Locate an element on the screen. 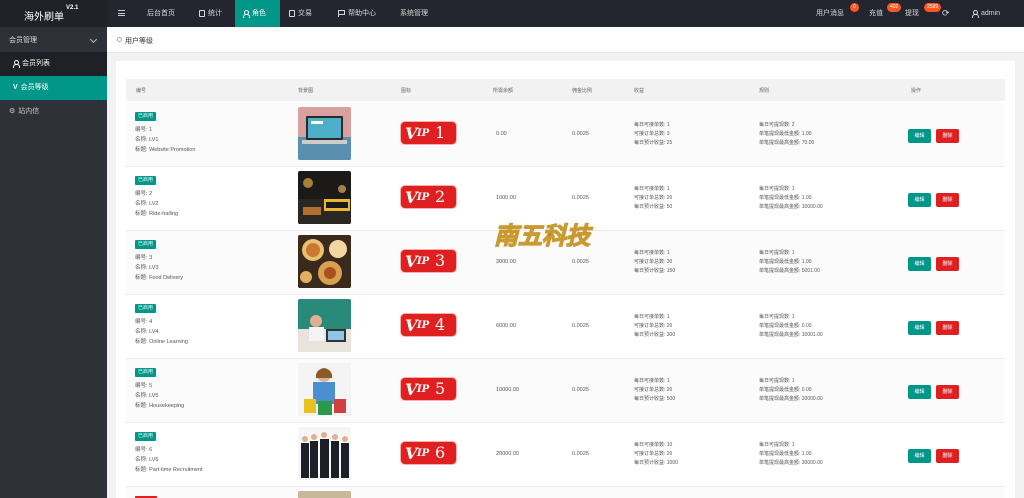  nav-system: 系统管理 is located at coordinates (414, 13).